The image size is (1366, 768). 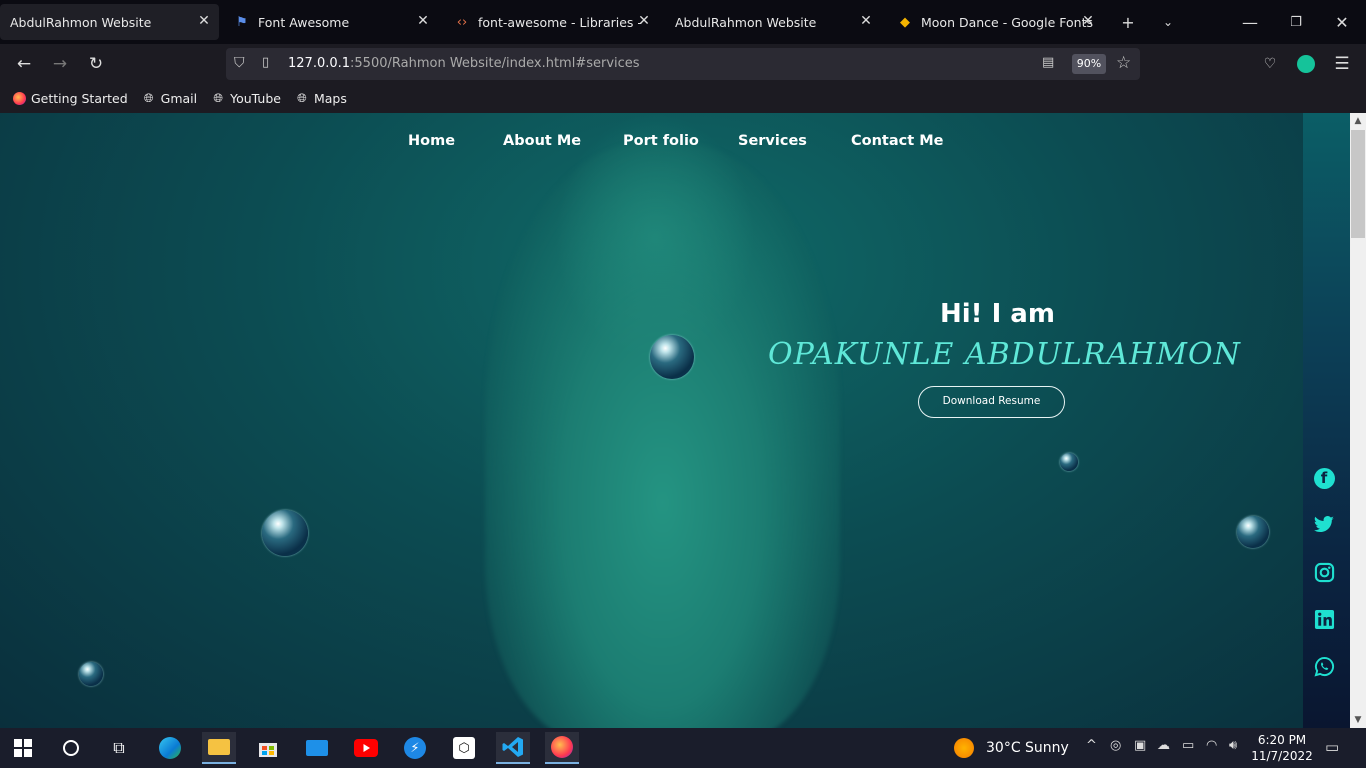 What do you see at coordinates (23, 748) in the screenshot?
I see `windows-start-icon` at bounding box center [23, 748].